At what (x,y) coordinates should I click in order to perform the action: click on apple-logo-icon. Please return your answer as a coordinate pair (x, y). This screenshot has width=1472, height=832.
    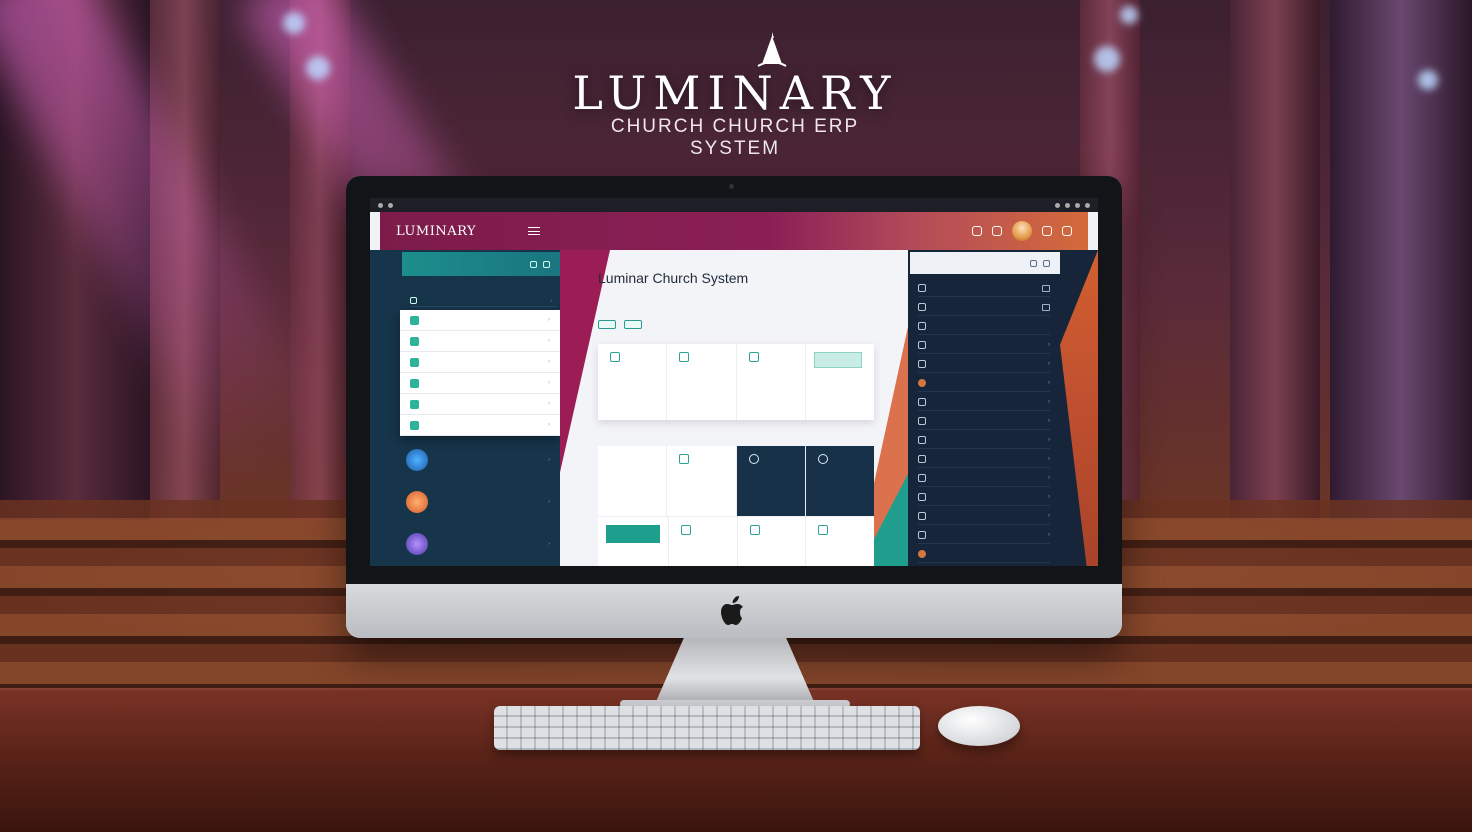
    Looking at the image, I should click on (732, 610).